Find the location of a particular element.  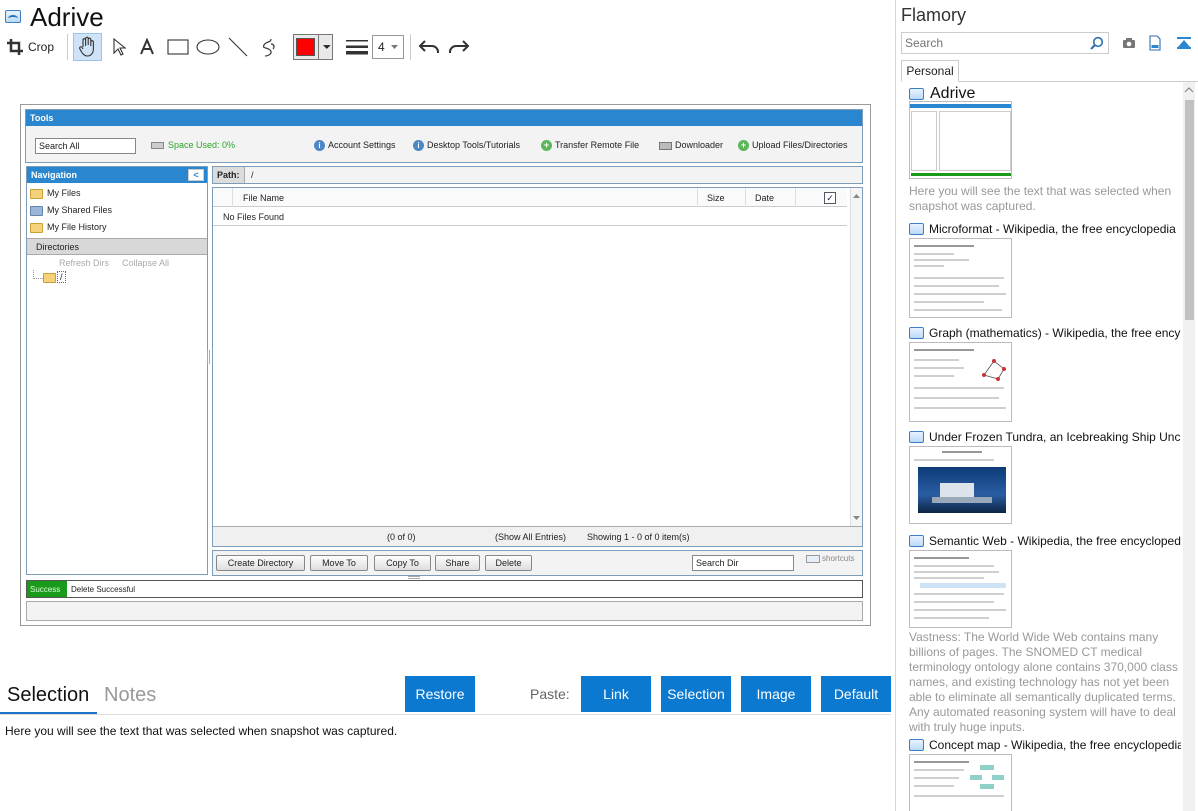

text-tool-button is located at coordinates (147, 47).